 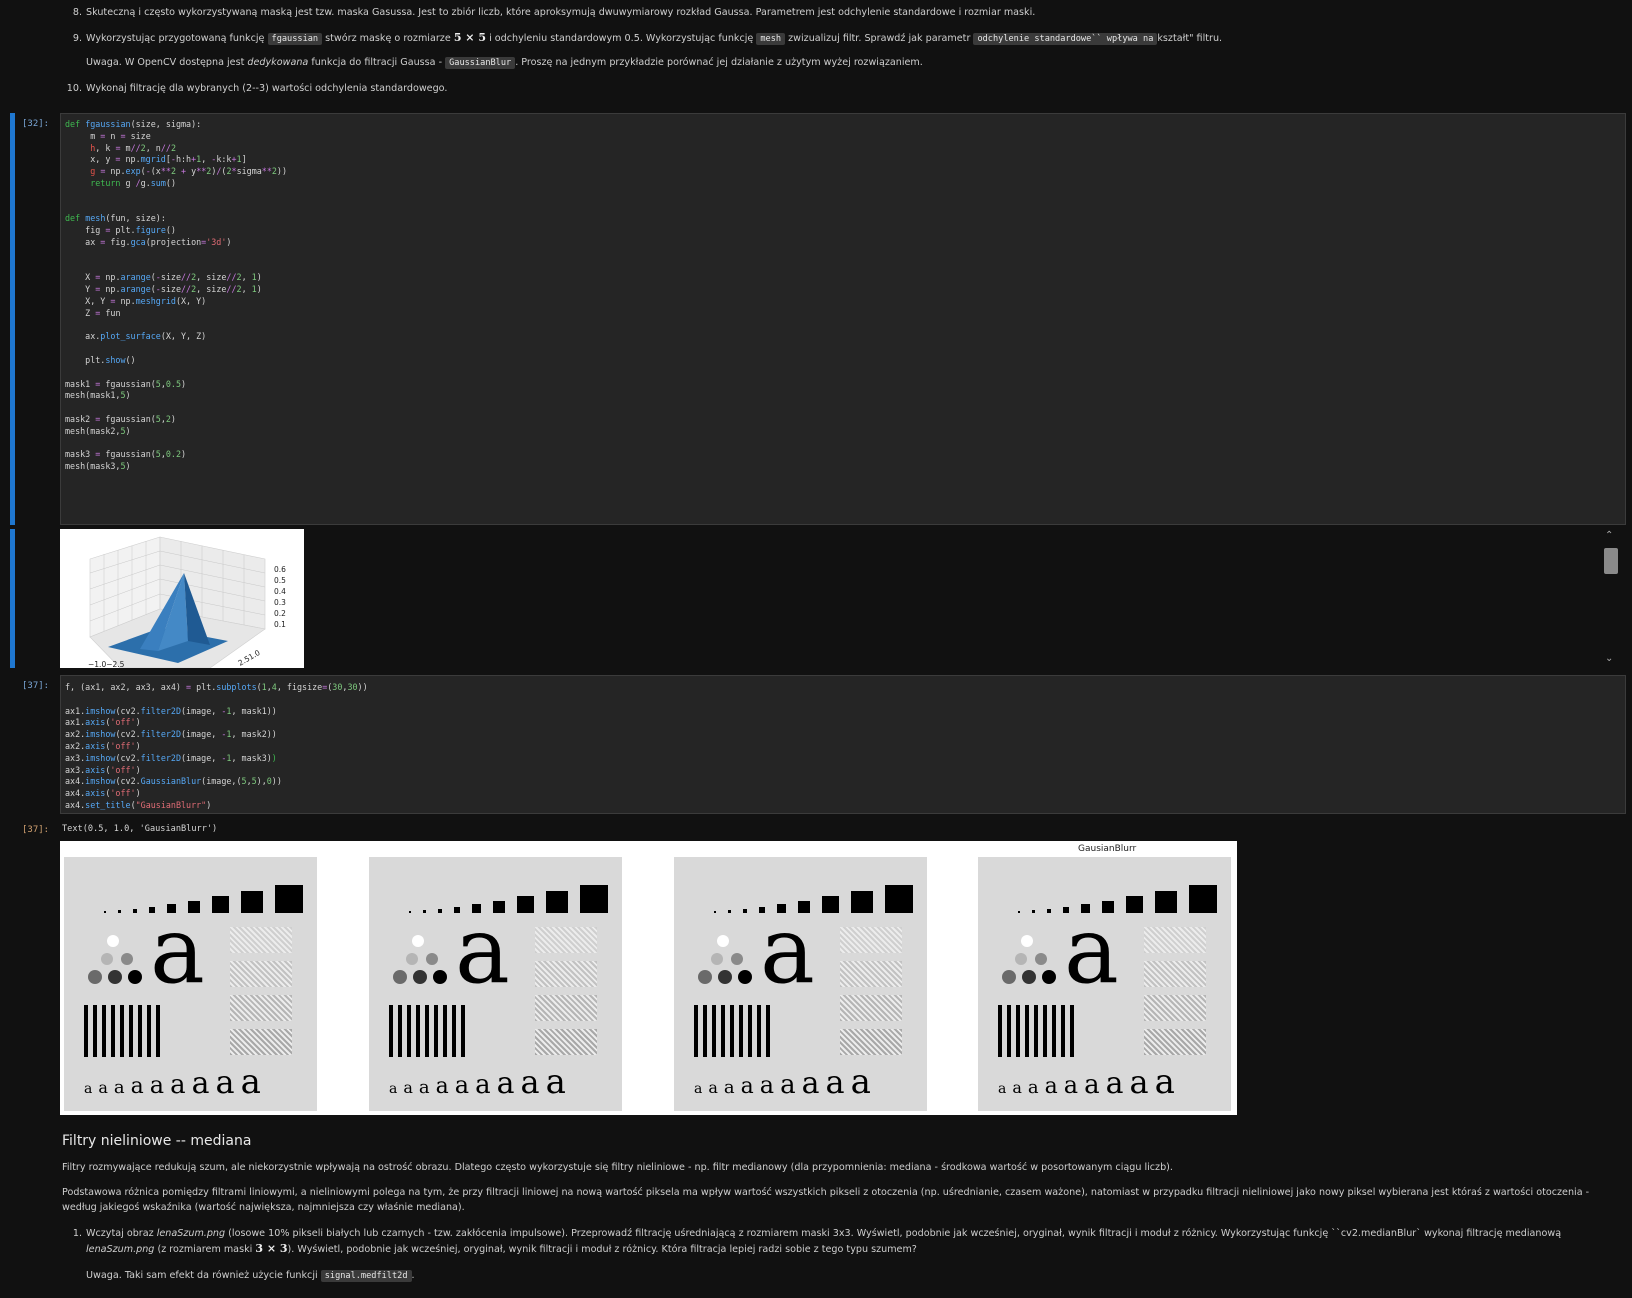 What do you see at coordinates (469, 37) in the screenshot?
I see `math-expression: 5 × 5` at bounding box center [469, 37].